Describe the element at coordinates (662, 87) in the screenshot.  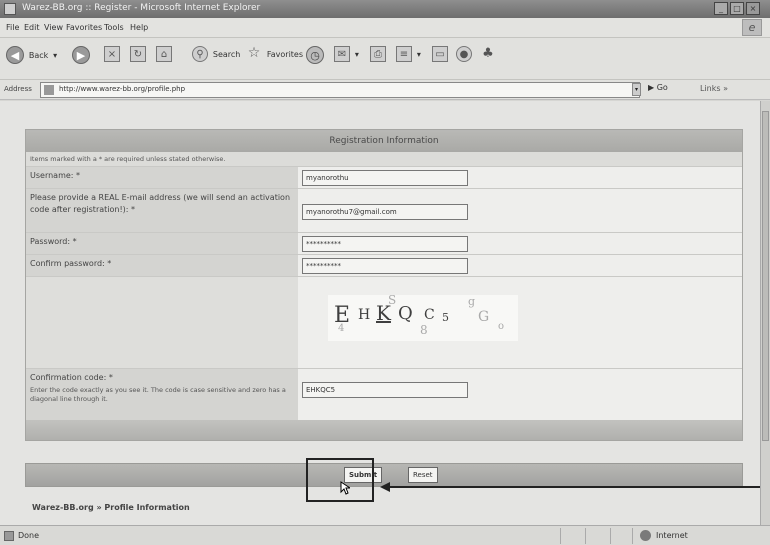
I see `go-label: Go` at that location.